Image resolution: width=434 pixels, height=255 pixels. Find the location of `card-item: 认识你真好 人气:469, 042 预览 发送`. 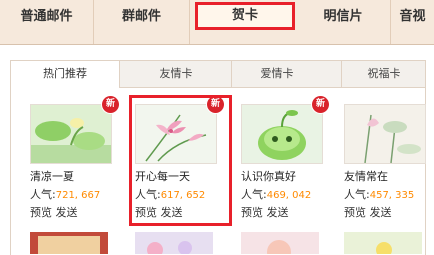

card-item: 认识你真好 人气:469, 042 预览 发送 is located at coordinates (284, 165).